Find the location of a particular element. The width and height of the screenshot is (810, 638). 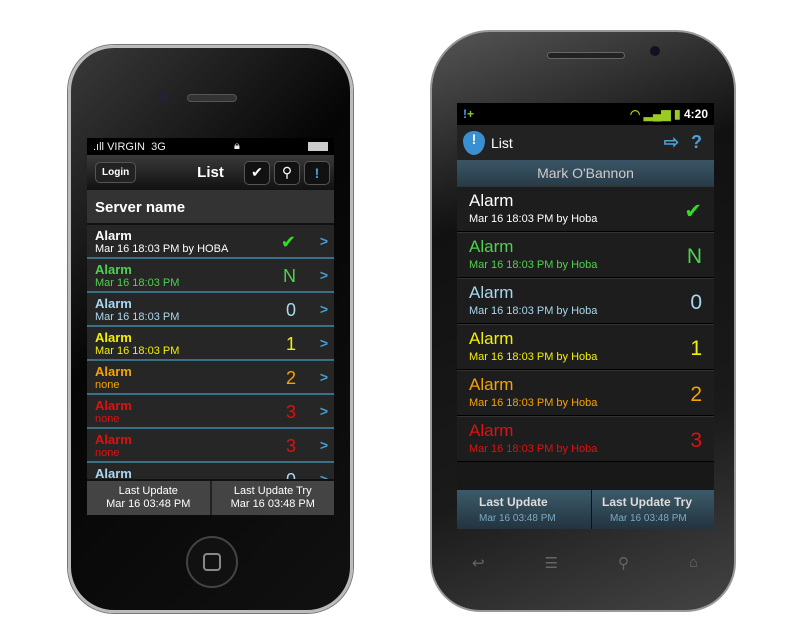

clock: 4:20 is located at coordinates (695, 114).